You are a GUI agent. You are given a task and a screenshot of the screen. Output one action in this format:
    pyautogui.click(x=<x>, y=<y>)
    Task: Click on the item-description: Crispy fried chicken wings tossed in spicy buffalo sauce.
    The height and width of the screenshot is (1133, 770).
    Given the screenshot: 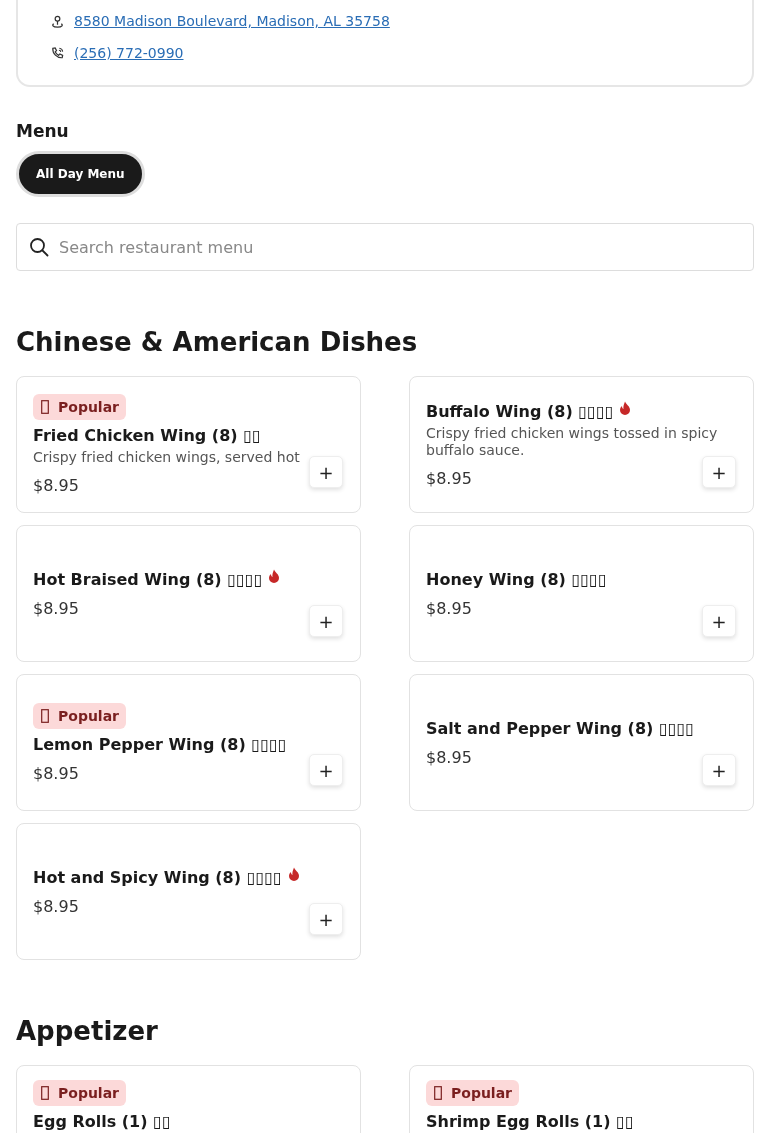 What is the action you would take?
    pyautogui.click(x=572, y=441)
    